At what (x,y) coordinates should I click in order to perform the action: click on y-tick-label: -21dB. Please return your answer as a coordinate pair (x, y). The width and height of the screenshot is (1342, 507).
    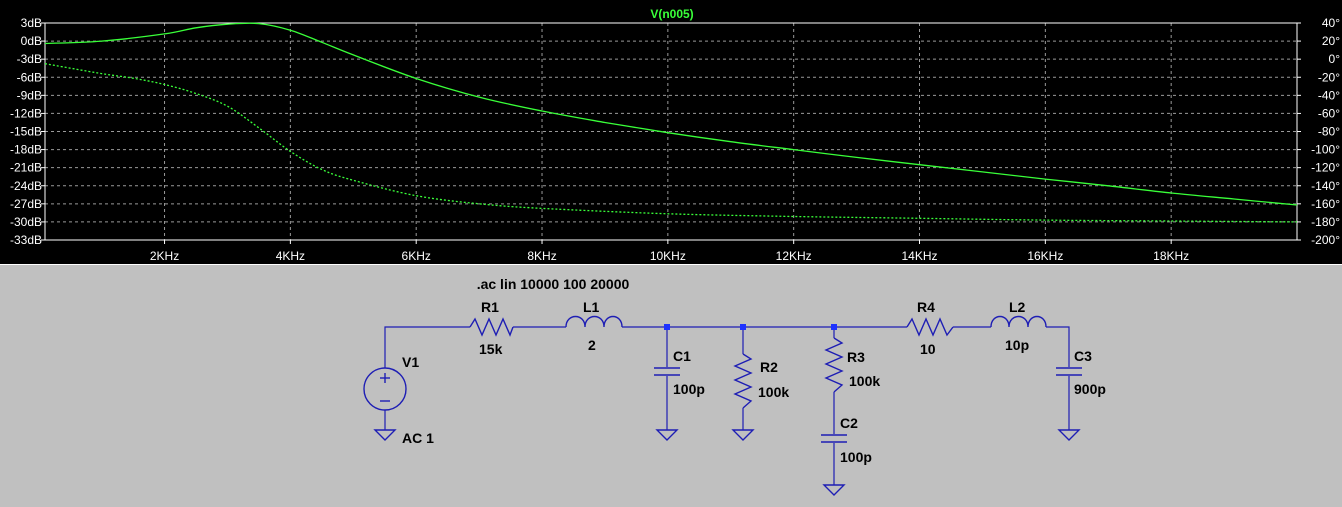
    Looking at the image, I should click on (26, 168).